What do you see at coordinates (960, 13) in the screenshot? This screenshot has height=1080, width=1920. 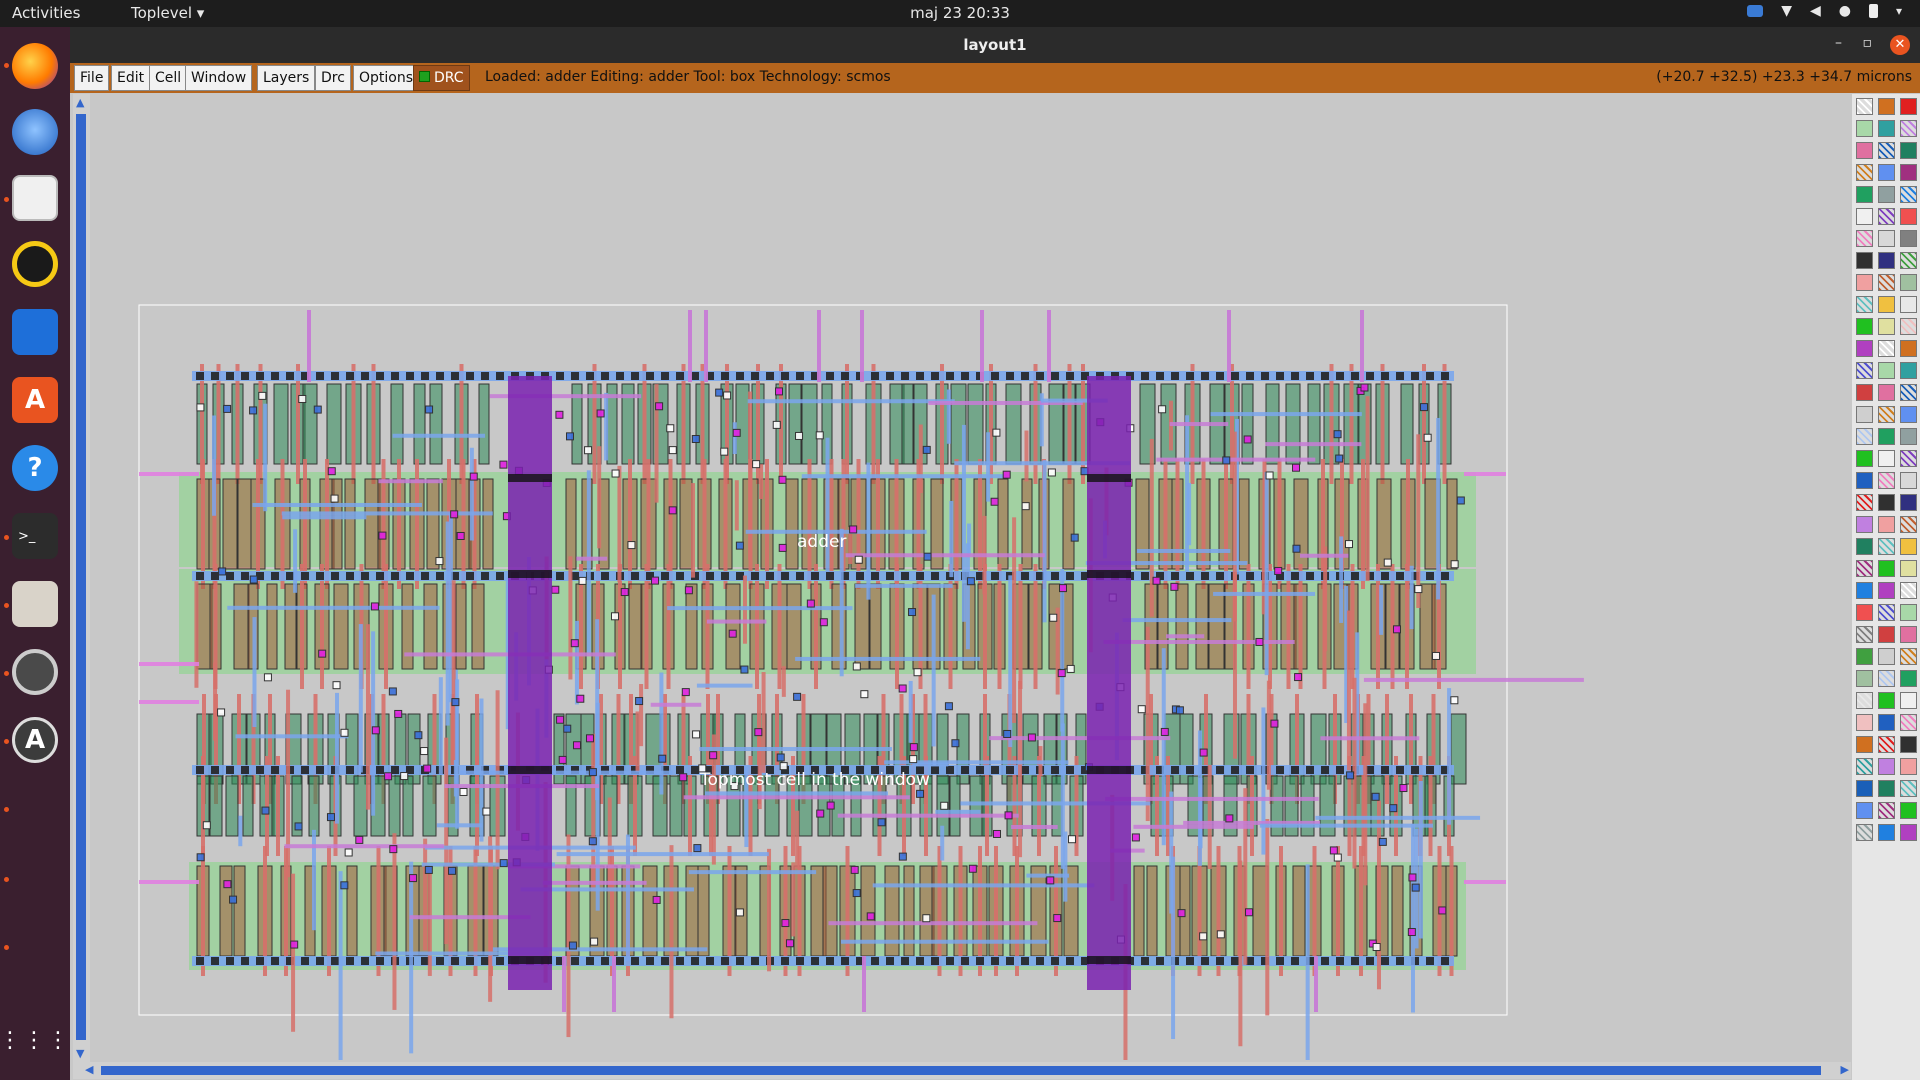 I see `clock: maj 23 20:33` at bounding box center [960, 13].